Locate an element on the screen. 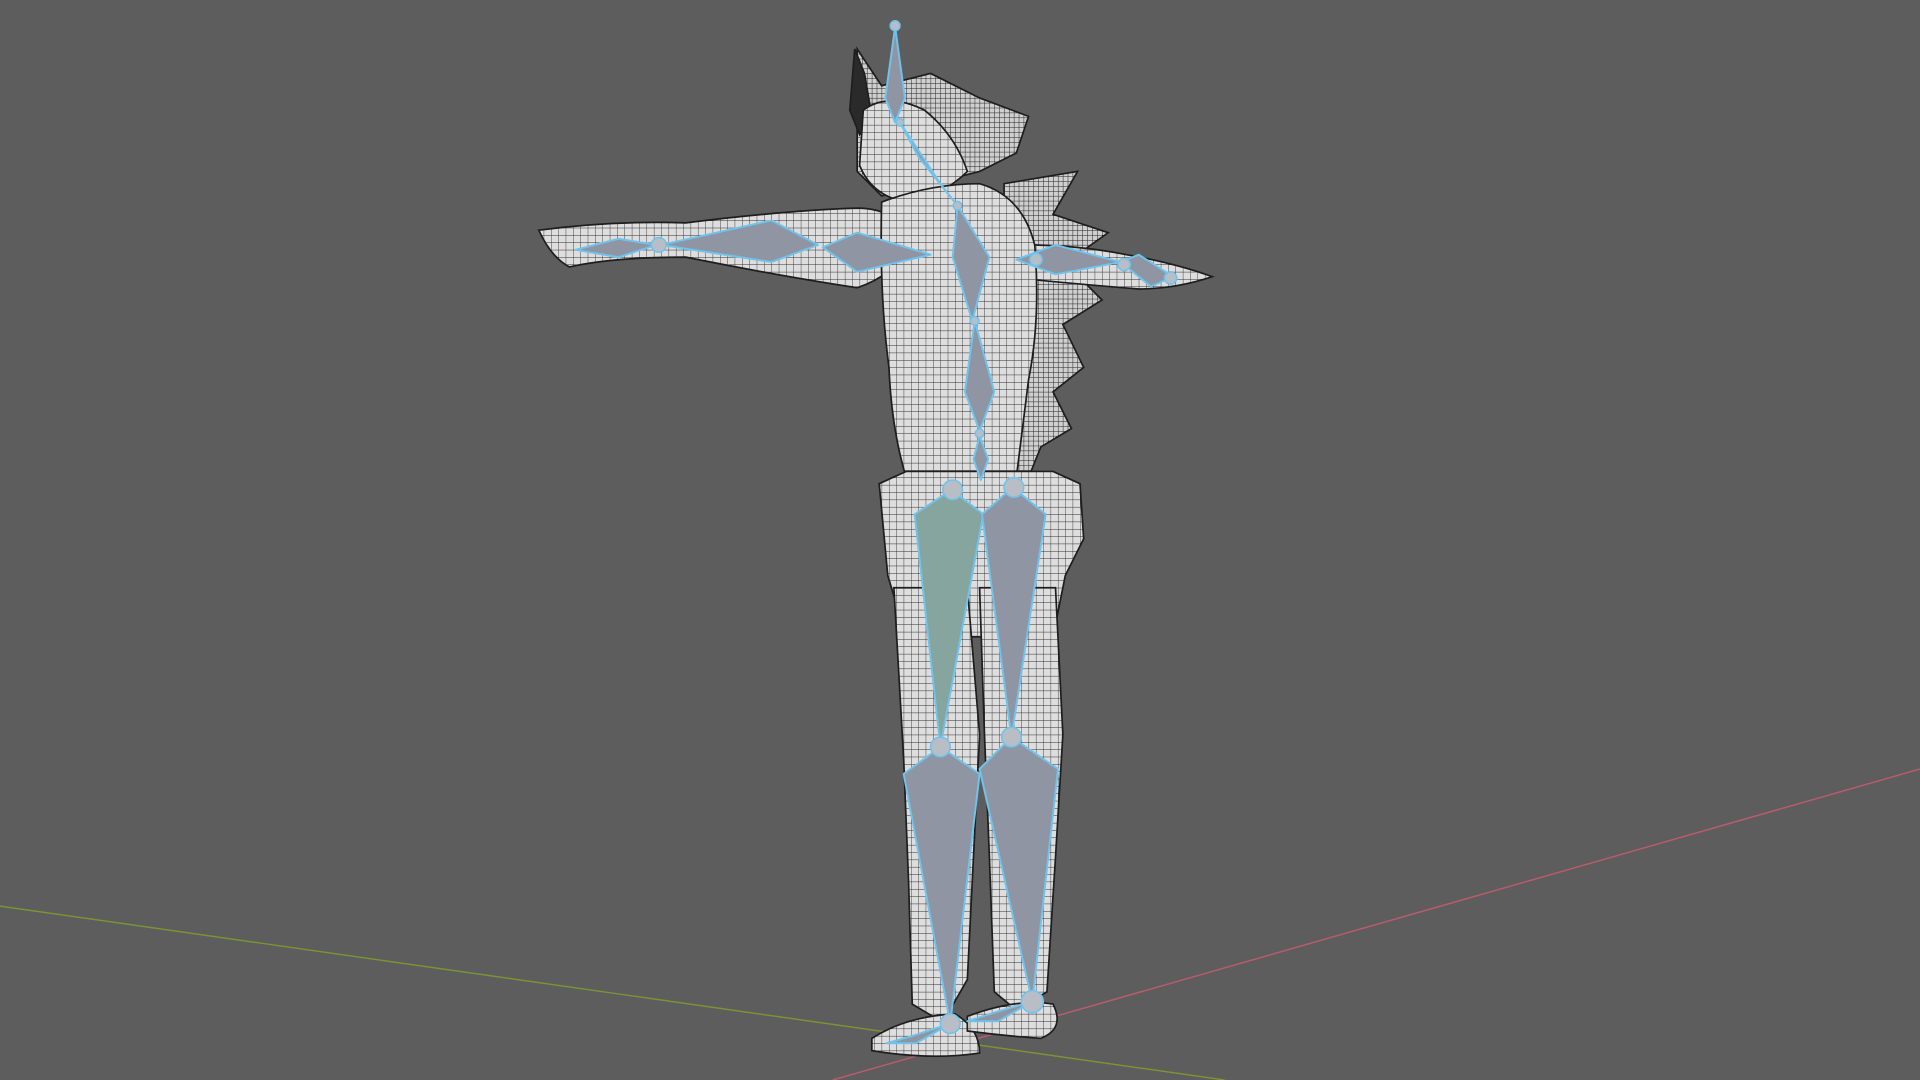  joint-hip-right is located at coordinates (1014, 487).